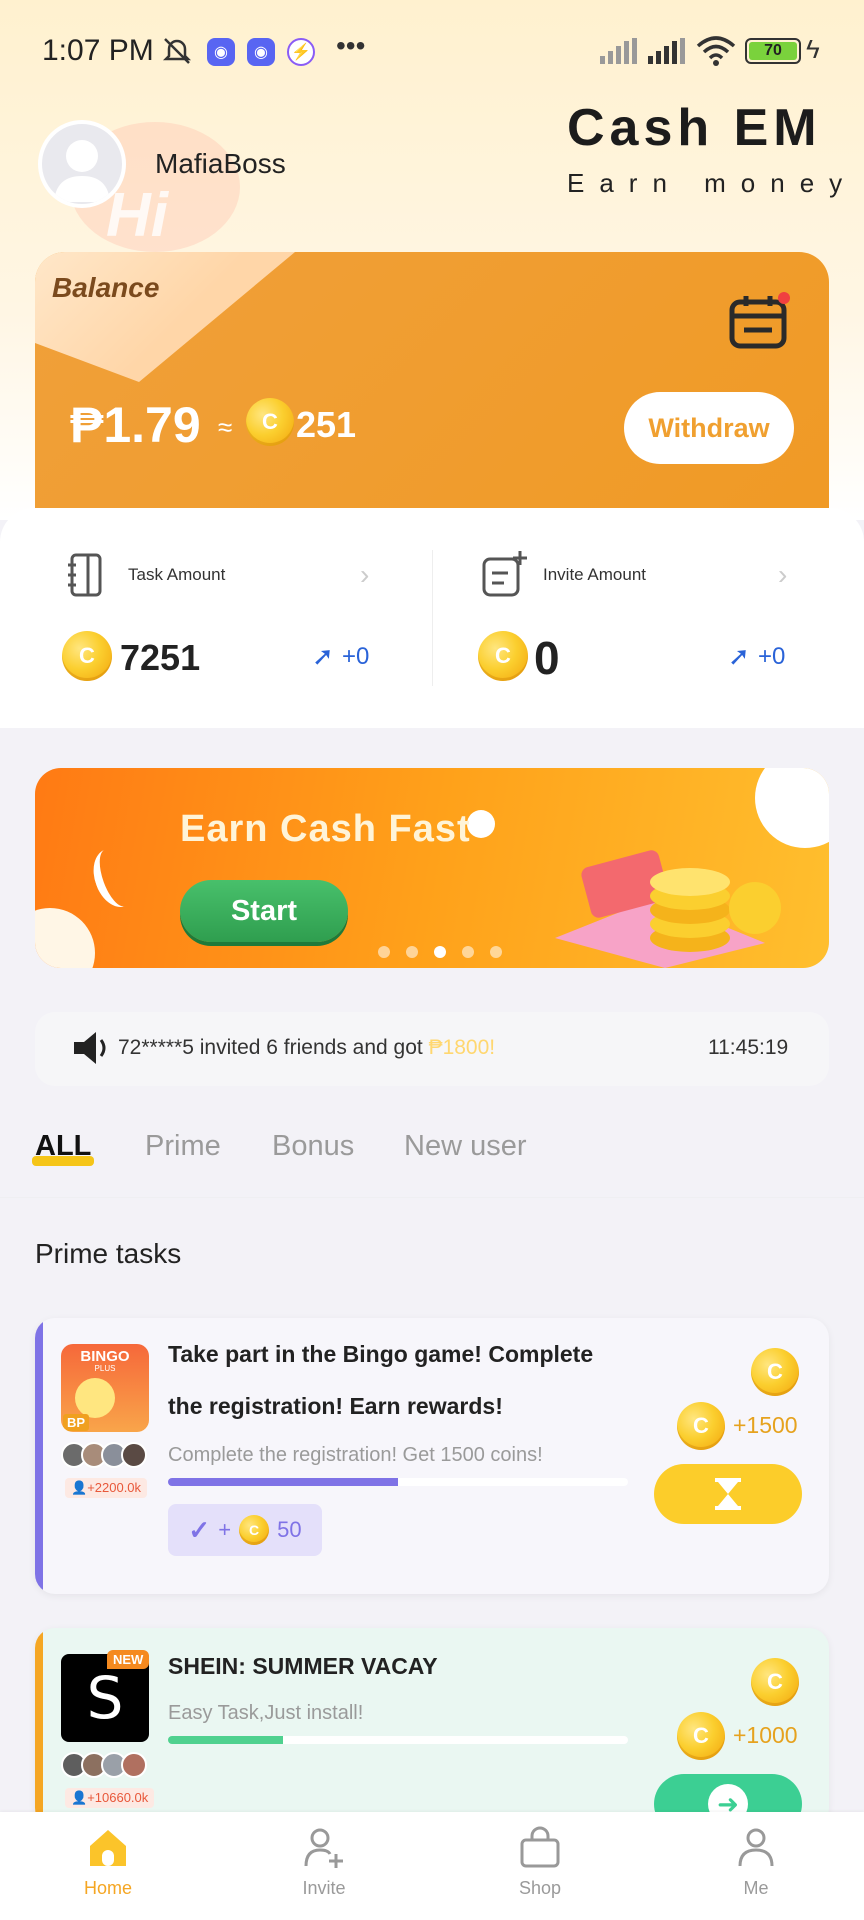 The image size is (864, 1920). I want to click on hourglass-icon, so click(728, 1494).